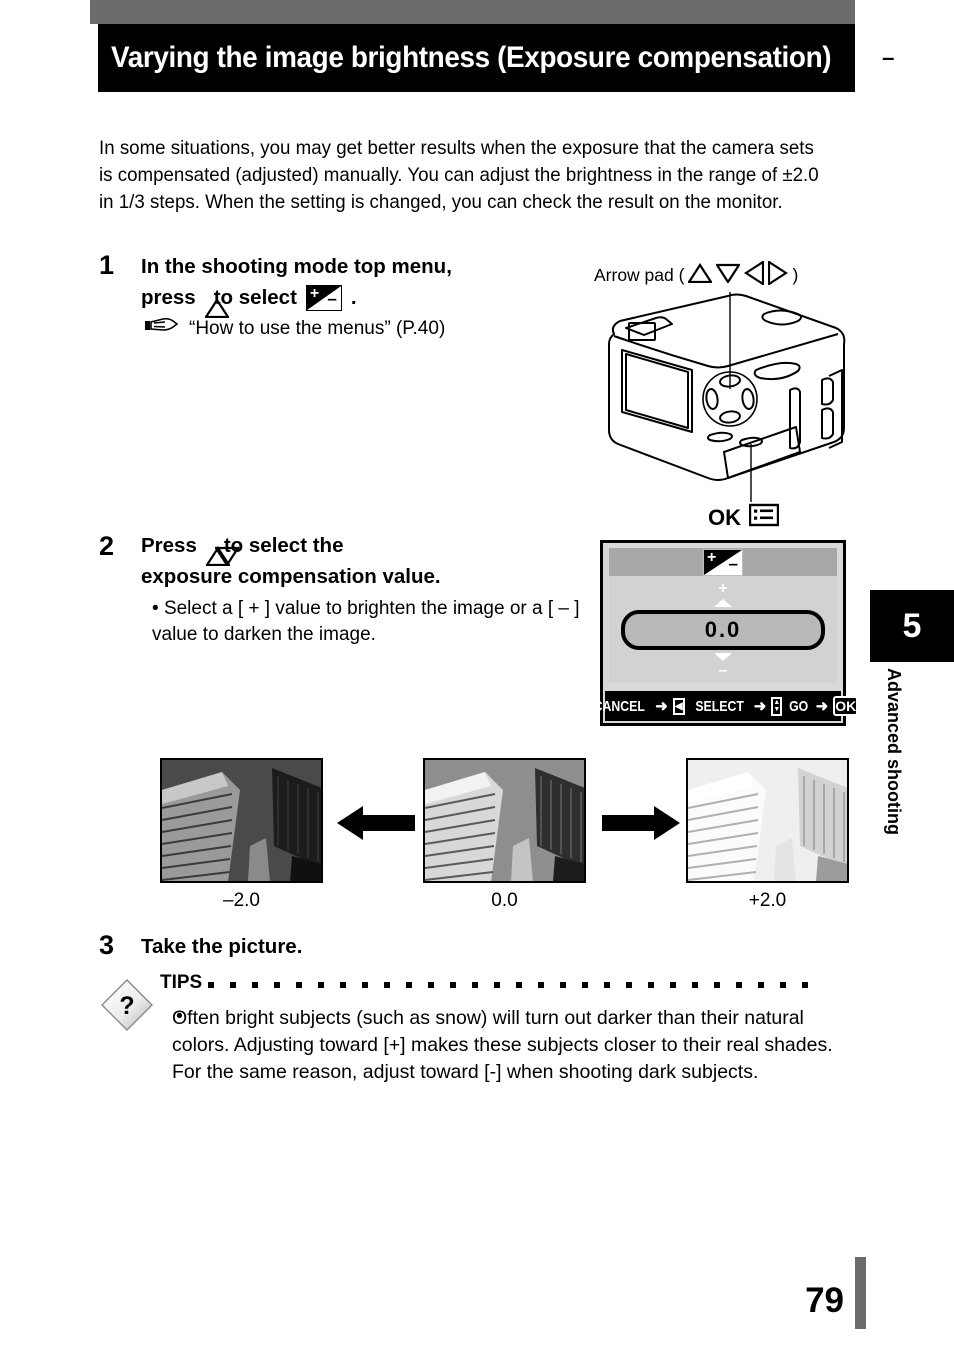 Image resolution: width=954 pixels, height=1345 pixels. I want to click on step-1-reference: “How to use the menus” (P.40), so click(360, 329).